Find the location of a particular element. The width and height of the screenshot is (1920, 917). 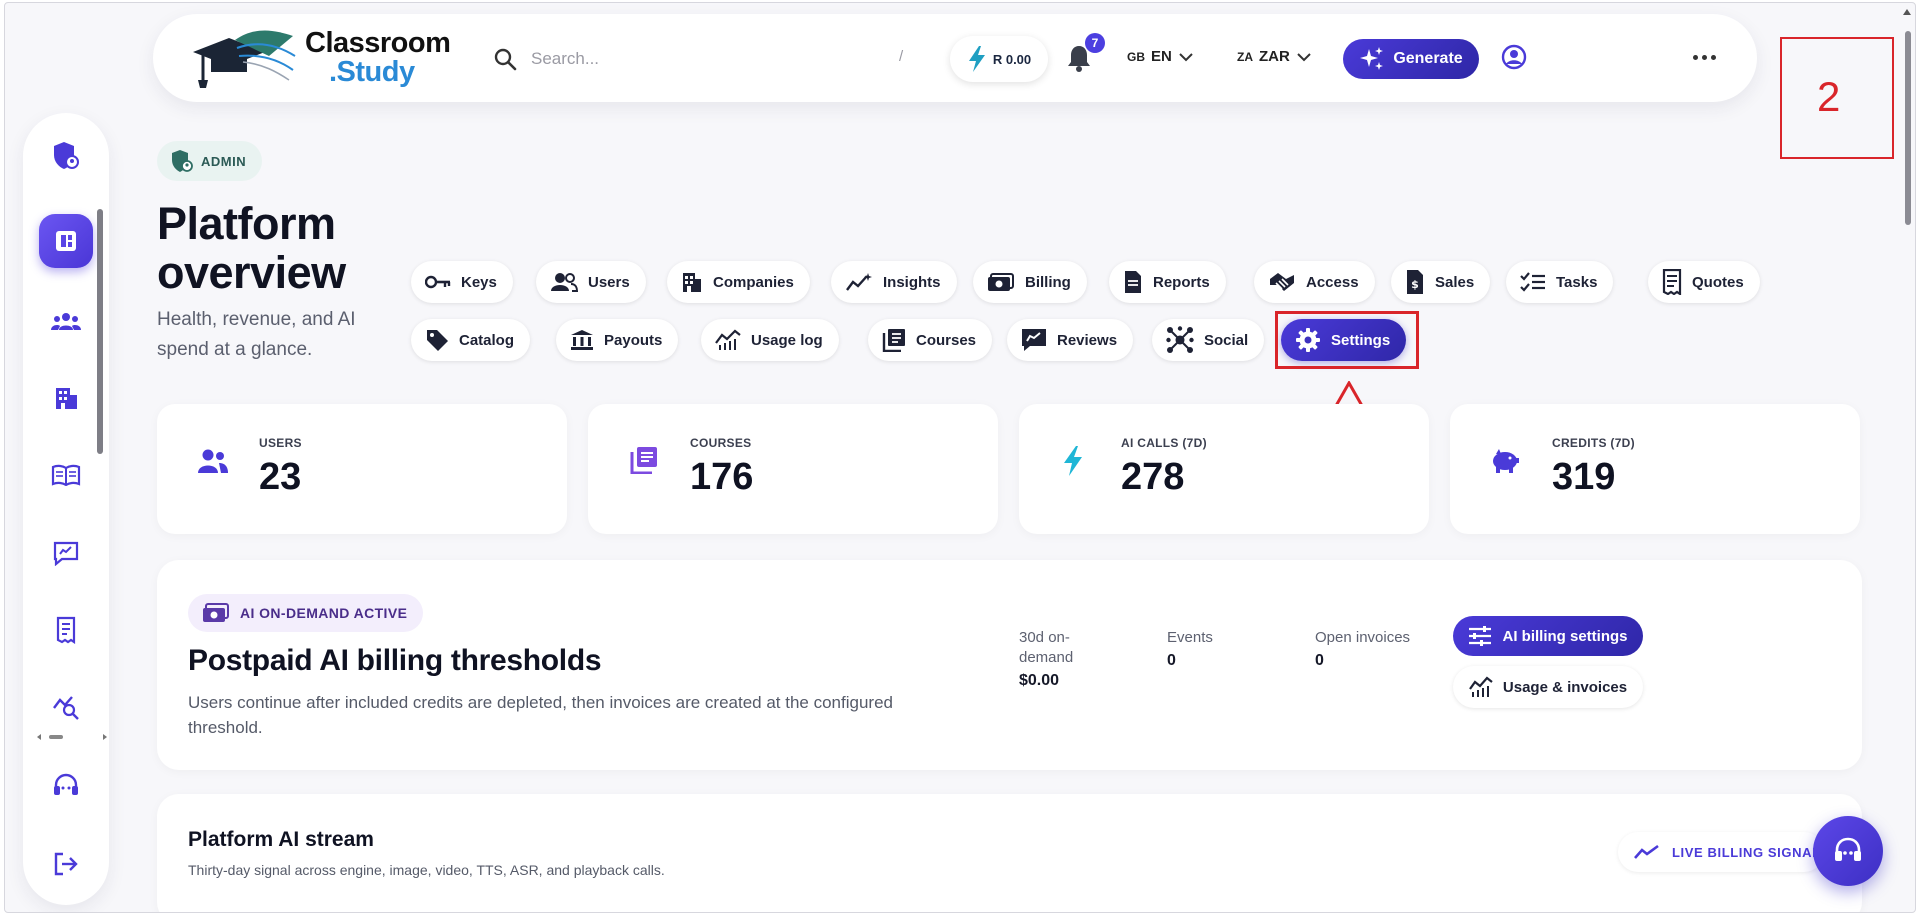

brand-name-line1: Classroom is located at coordinates (378, 43).